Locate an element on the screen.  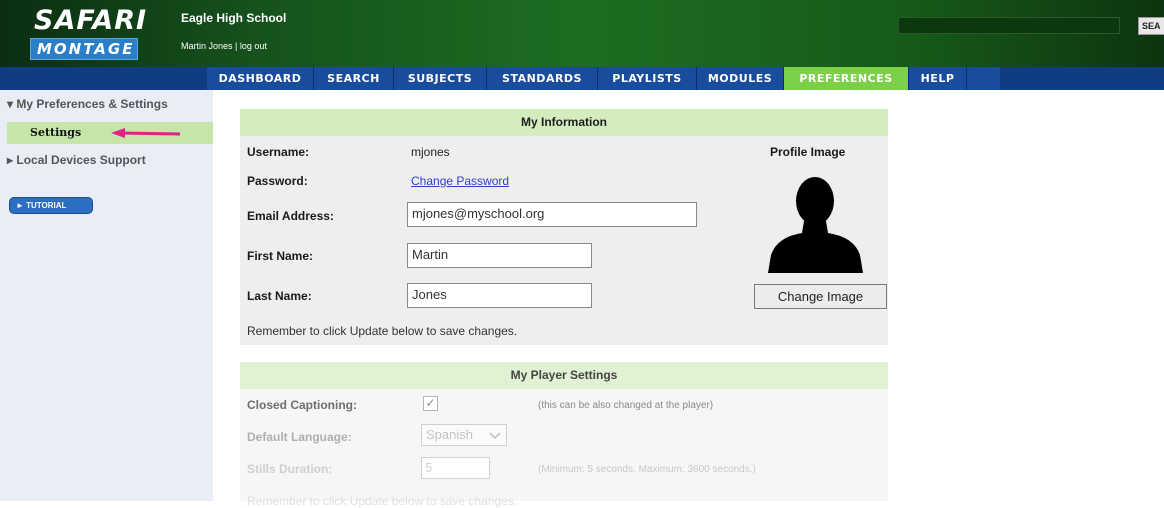
profile-image-label: Profile Image is located at coordinates (808, 152).